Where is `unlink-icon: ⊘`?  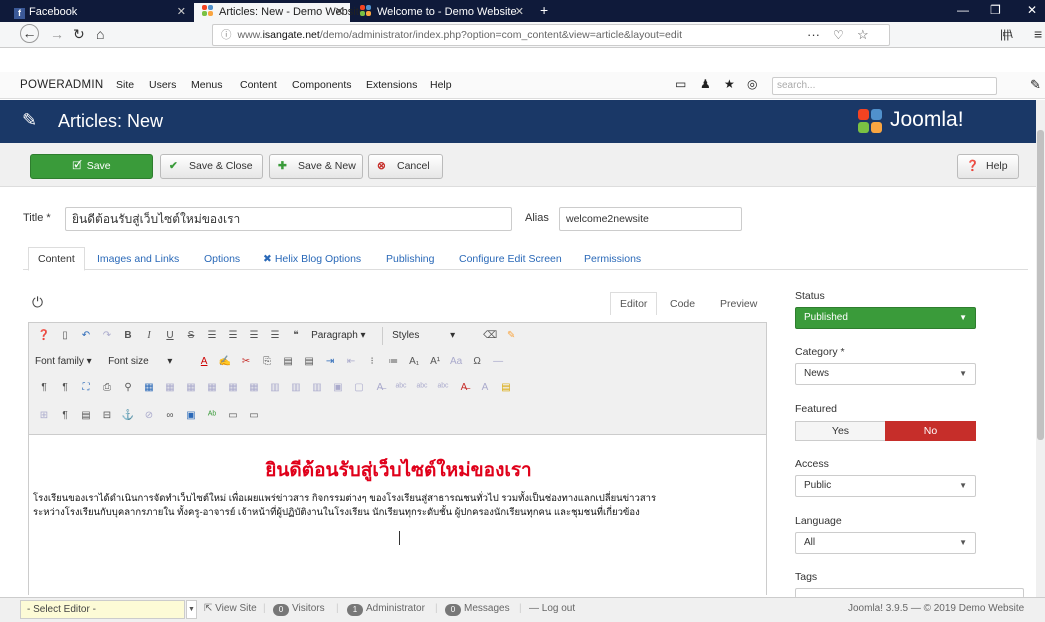 unlink-icon: ⊘ is located at coordinates (149, 416).